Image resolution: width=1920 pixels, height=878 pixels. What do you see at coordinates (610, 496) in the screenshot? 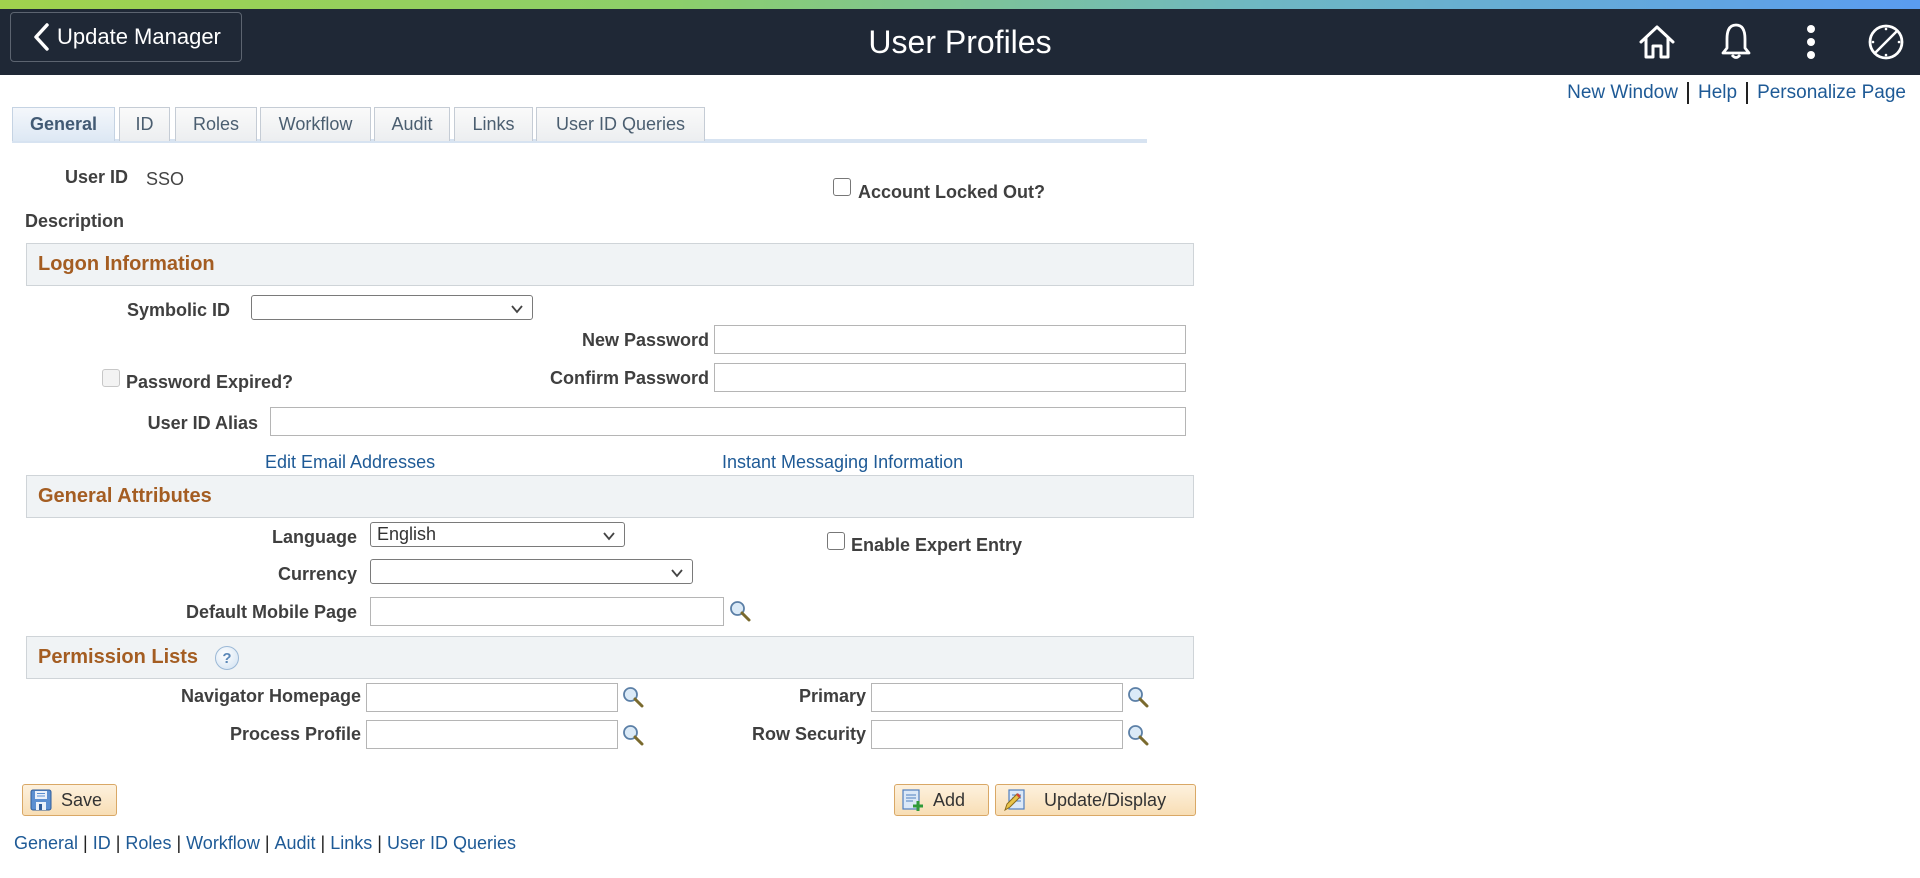
I see `general-attributes-section: General Attributes` at bounding box center [610, 496].